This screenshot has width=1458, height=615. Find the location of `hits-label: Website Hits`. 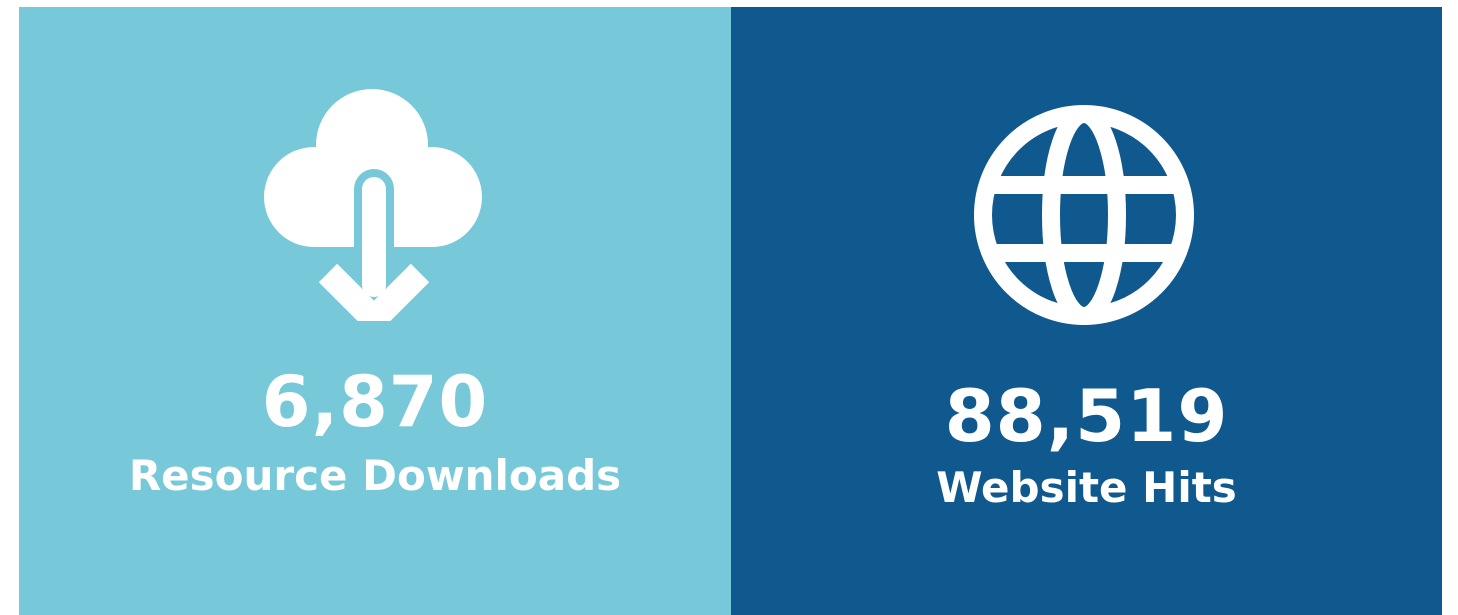

hits-label: Website Hits is located at coordinates (1086, 487).